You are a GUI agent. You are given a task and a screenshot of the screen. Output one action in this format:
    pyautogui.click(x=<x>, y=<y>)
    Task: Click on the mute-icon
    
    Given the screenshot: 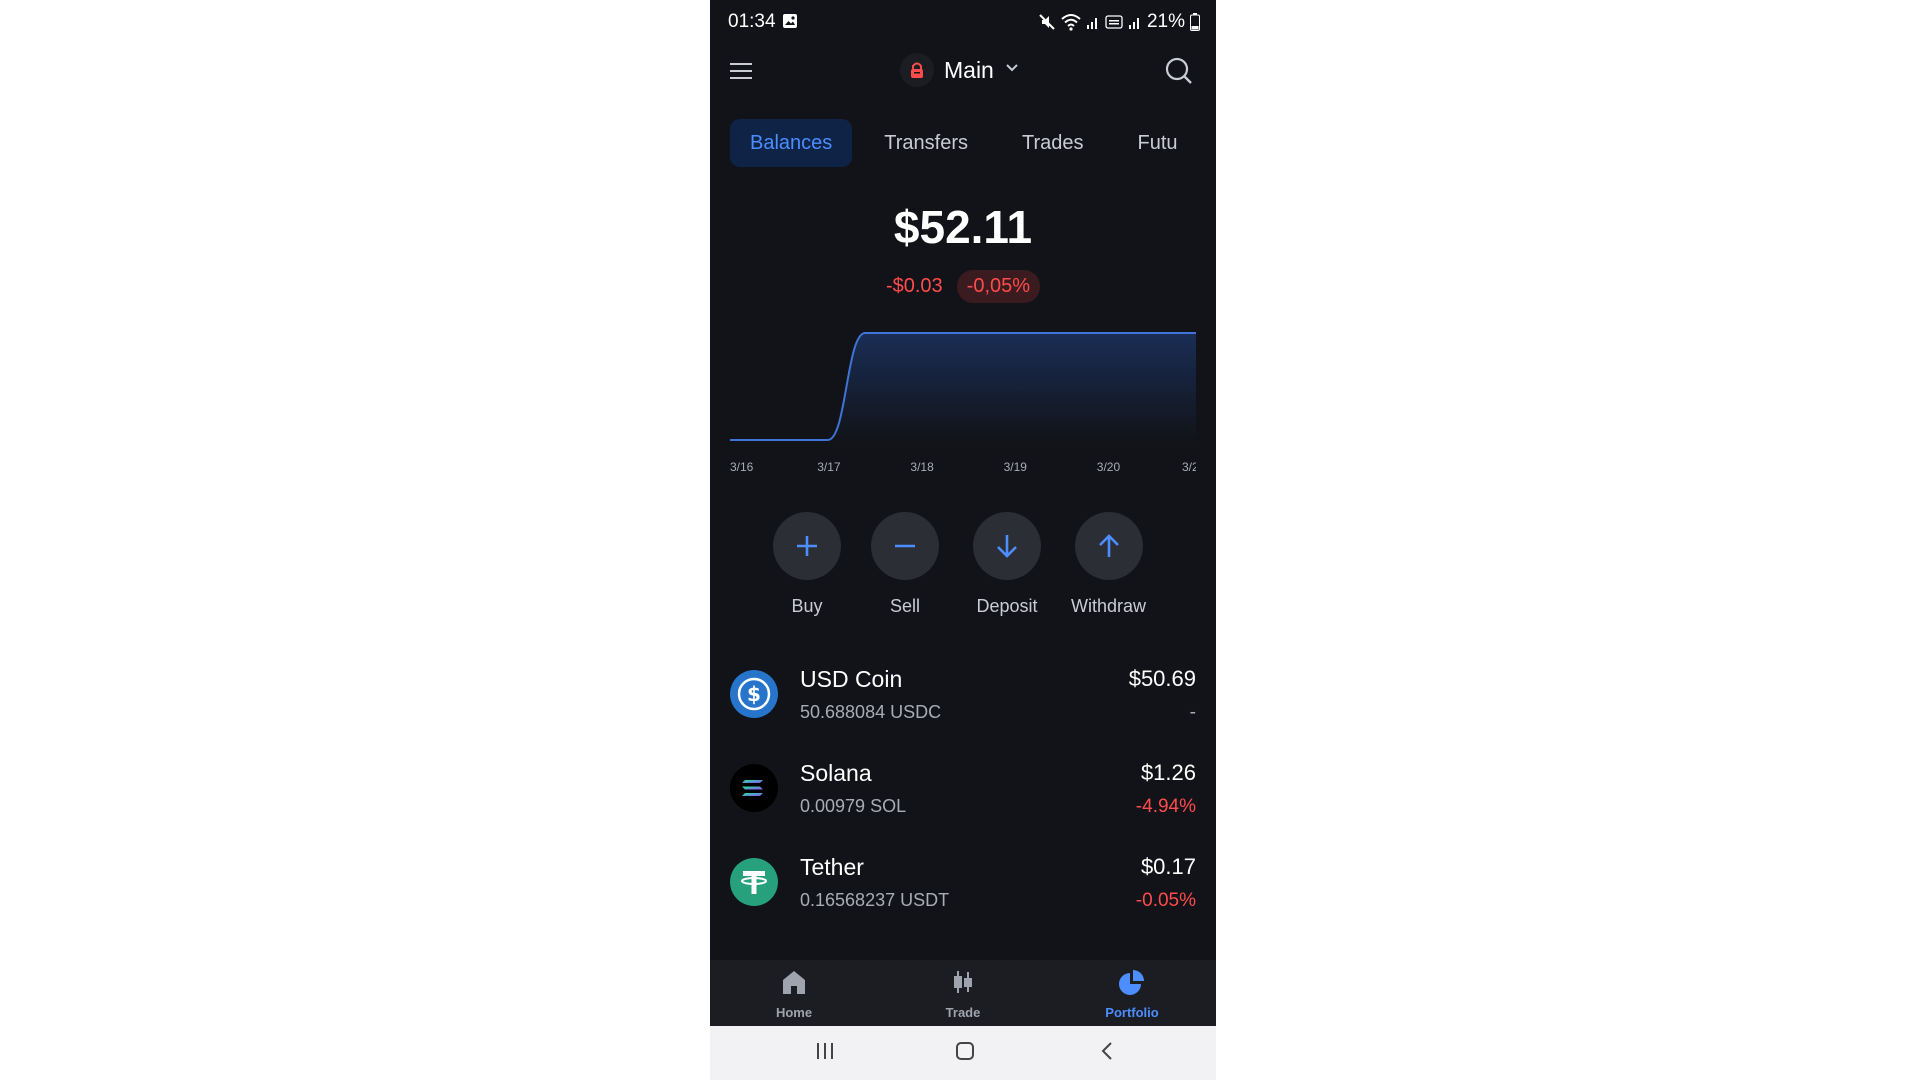 What is the action you would take?
    pyautogui.click(x=1047, y=22)
    